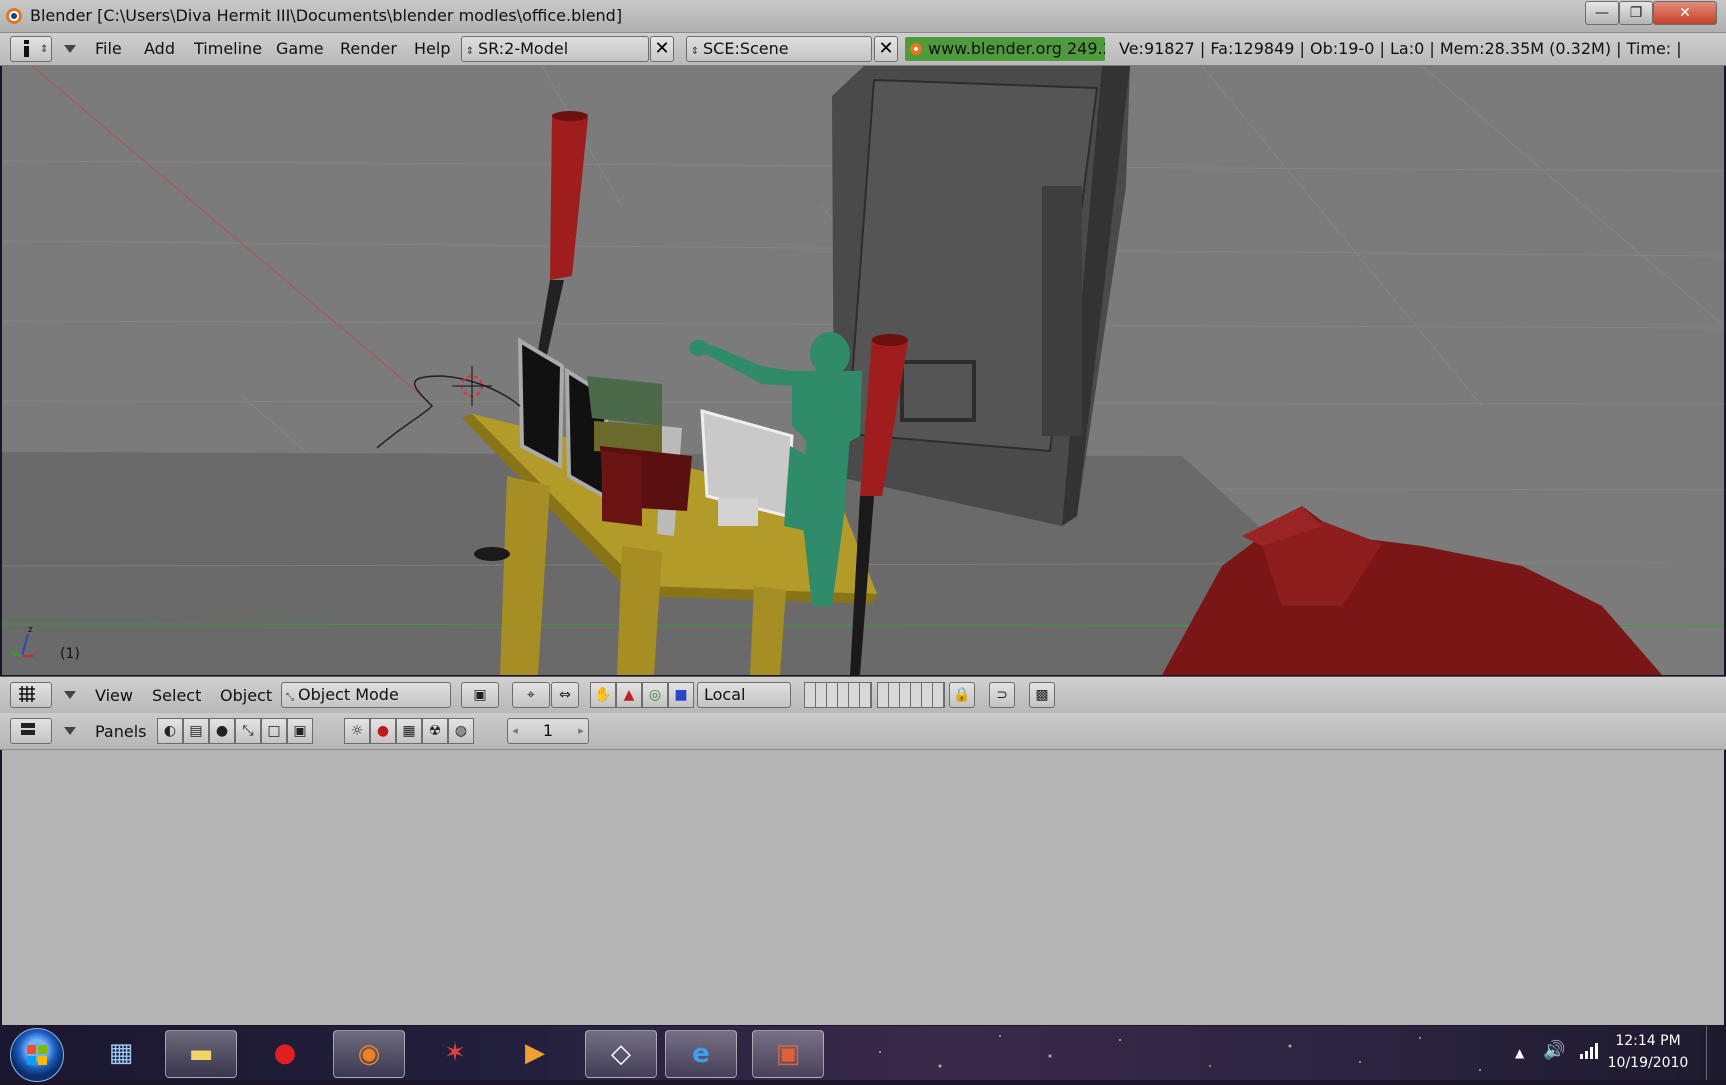 Image resolution: width=1726 pixels, height=1085 pixels. I want to click on maximize-button: ❐, so click(1636, 13).